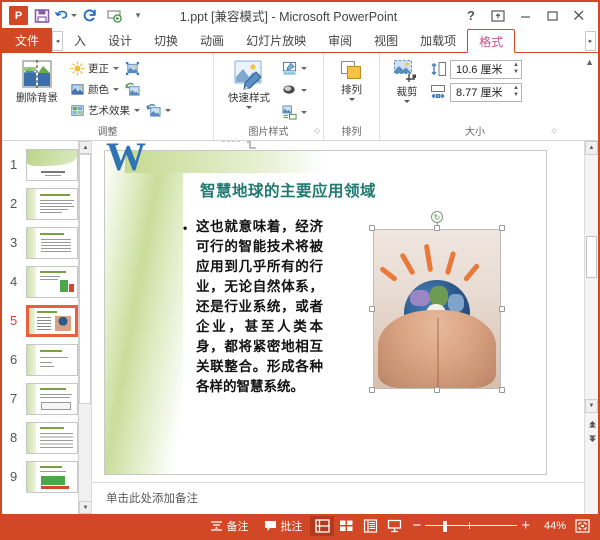 This screenshot has height=540, width=600. I want to click on thumbnail-scrollbar: ▲ ▼, so click(84, 327).